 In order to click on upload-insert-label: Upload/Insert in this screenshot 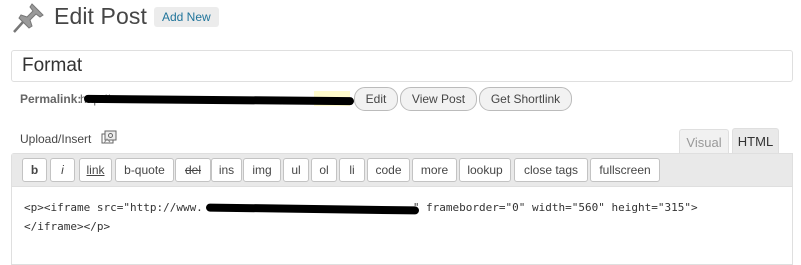, I will do `click(56, 139)`.